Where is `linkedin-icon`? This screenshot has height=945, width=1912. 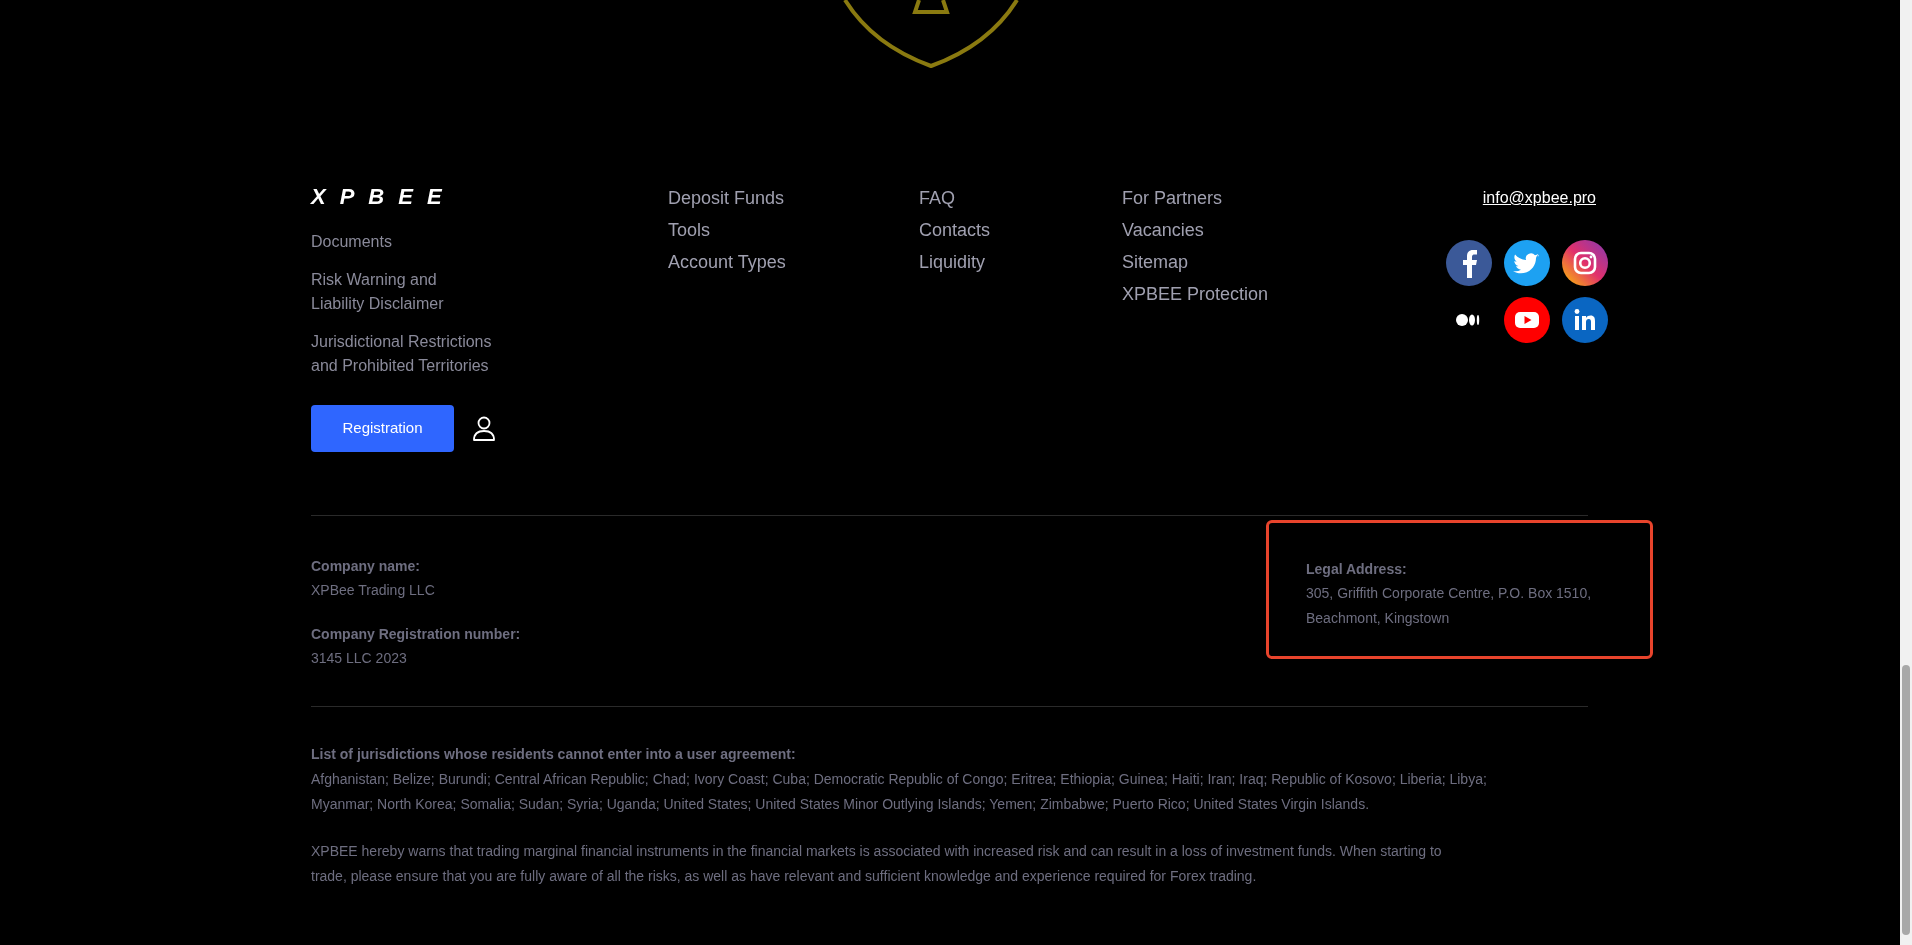
linkedin-icon is located at coordinates (1585, 320).